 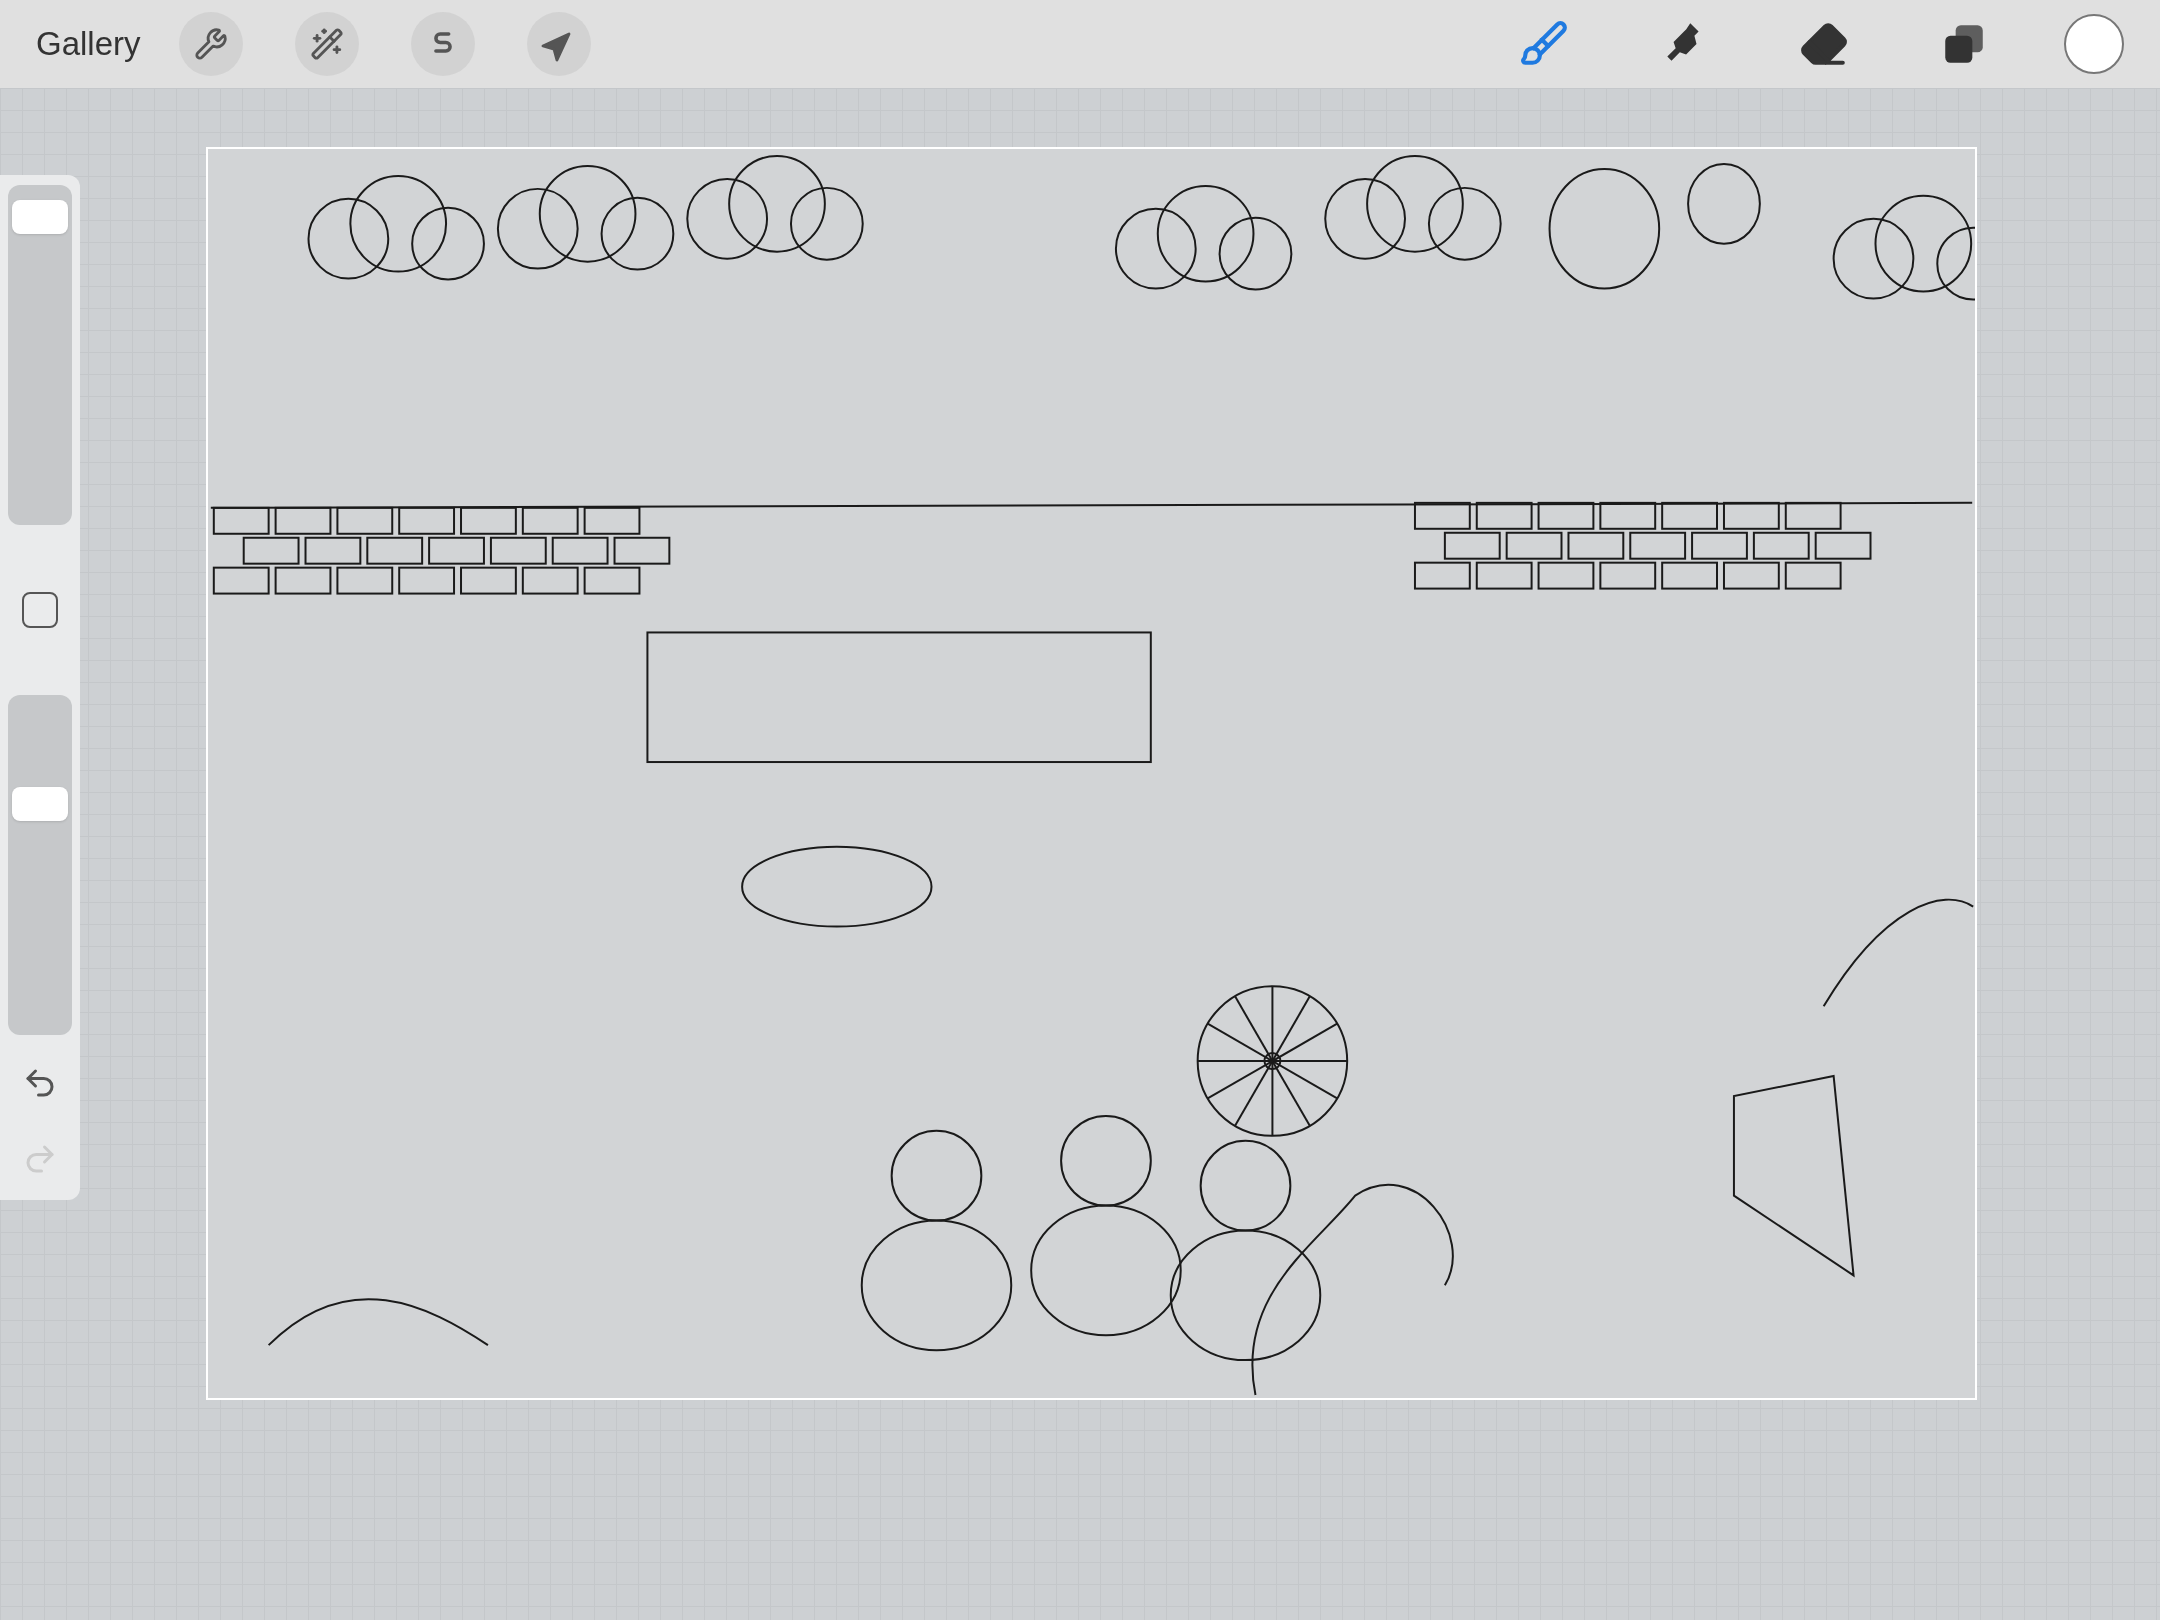 I want to click on wrench-icon, so click(x=210, y=44).